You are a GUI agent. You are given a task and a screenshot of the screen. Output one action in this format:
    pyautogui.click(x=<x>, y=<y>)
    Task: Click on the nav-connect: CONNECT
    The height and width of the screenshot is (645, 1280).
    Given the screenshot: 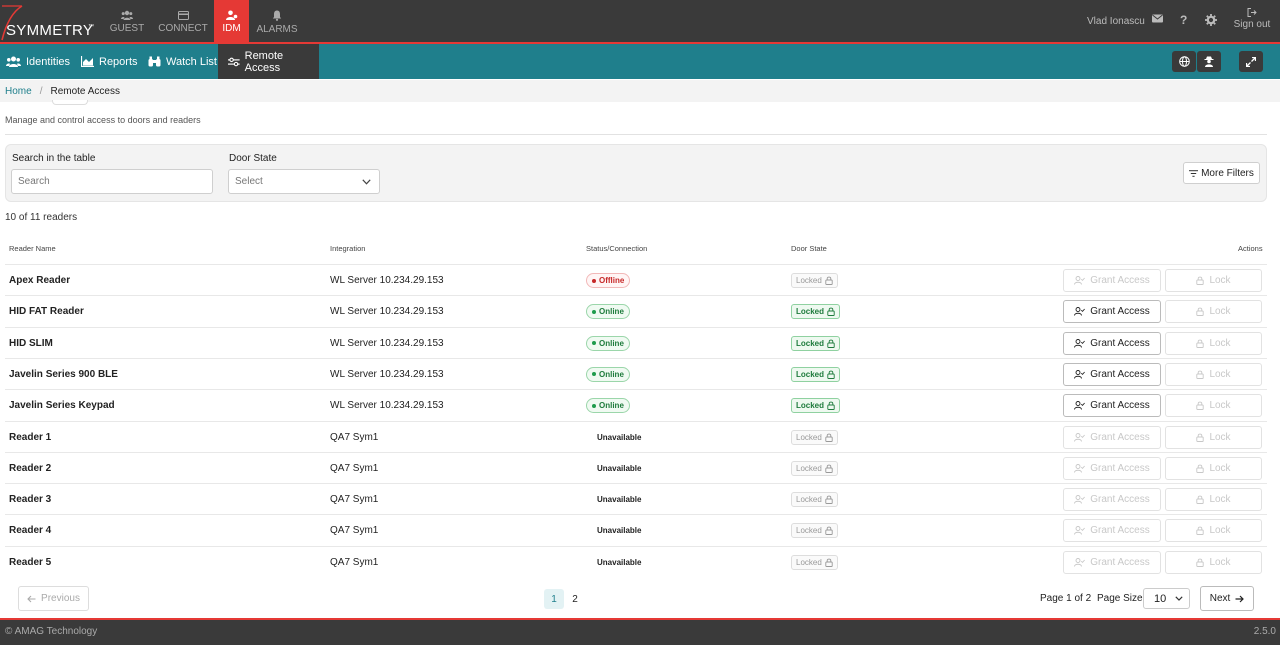 What is the action you would take?
    pyautogui.click(x=183, y=22)
    